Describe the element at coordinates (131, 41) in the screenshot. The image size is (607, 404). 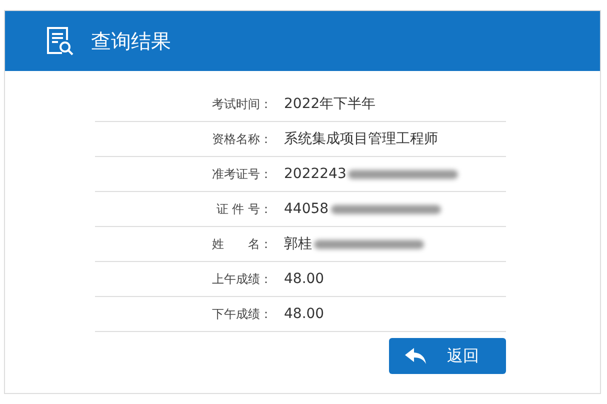
I see `page-title: 查询结果` at that location.